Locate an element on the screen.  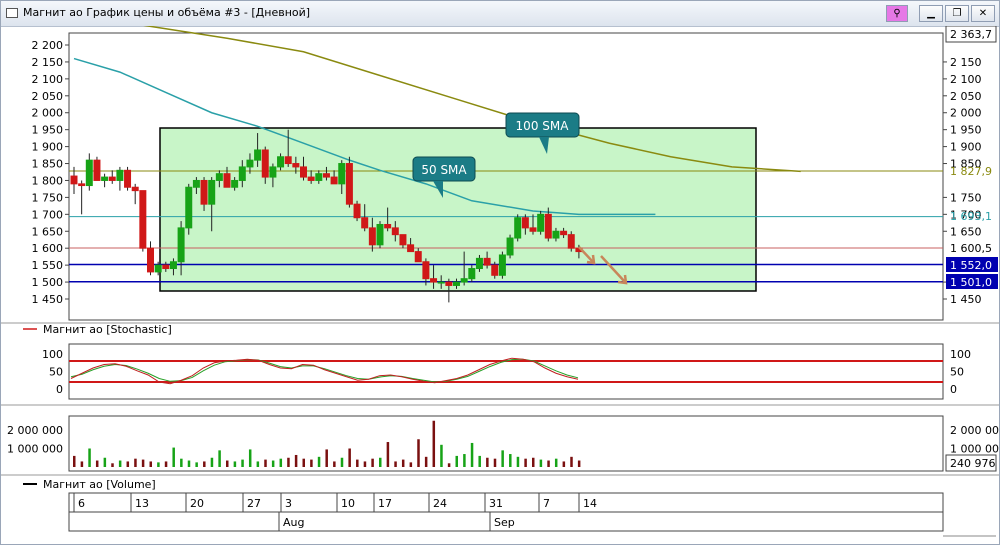
support2-value-label: 1 501,0 is located at coordinates (971, 282).